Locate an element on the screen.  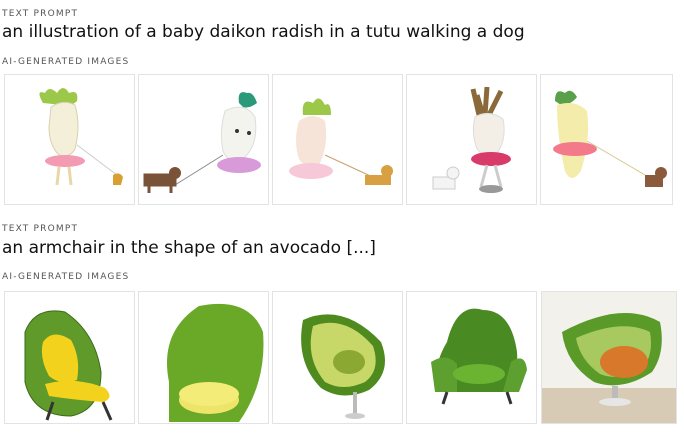
ai-images-label-1: AI-GENERATED IMAGES is located at coordinates (66, 62).